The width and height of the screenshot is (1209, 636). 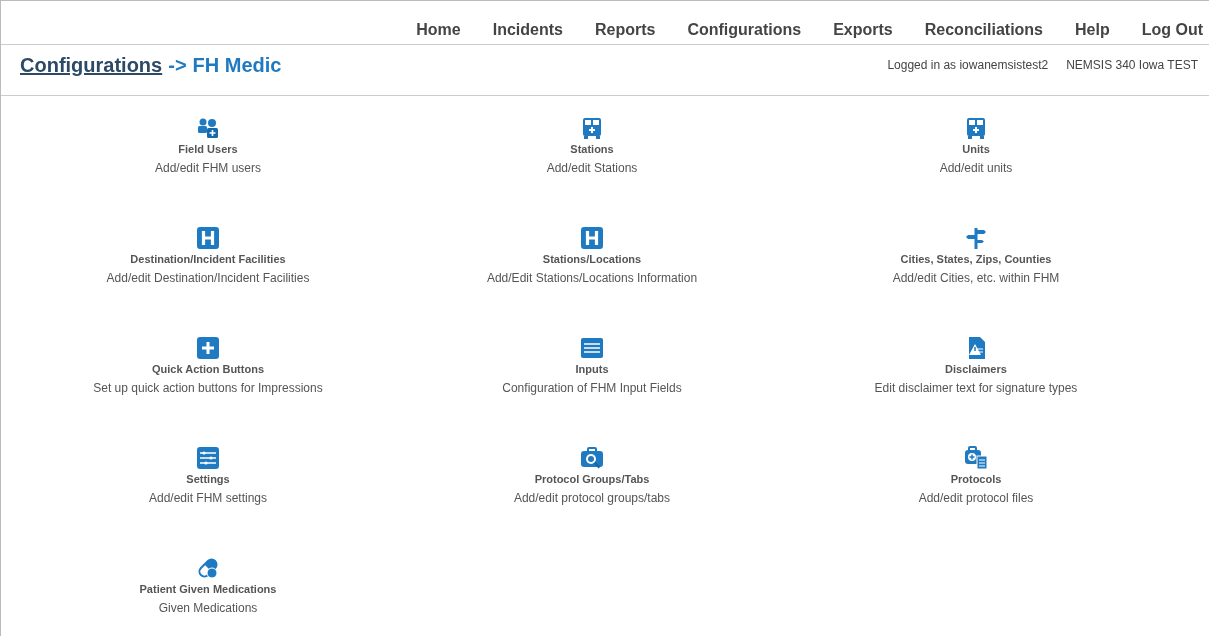 What do you see at coordinates (207, 168) in the screenshot?
I see `tile-description: Add/edit FHM users` at bounding box center [207, 168].